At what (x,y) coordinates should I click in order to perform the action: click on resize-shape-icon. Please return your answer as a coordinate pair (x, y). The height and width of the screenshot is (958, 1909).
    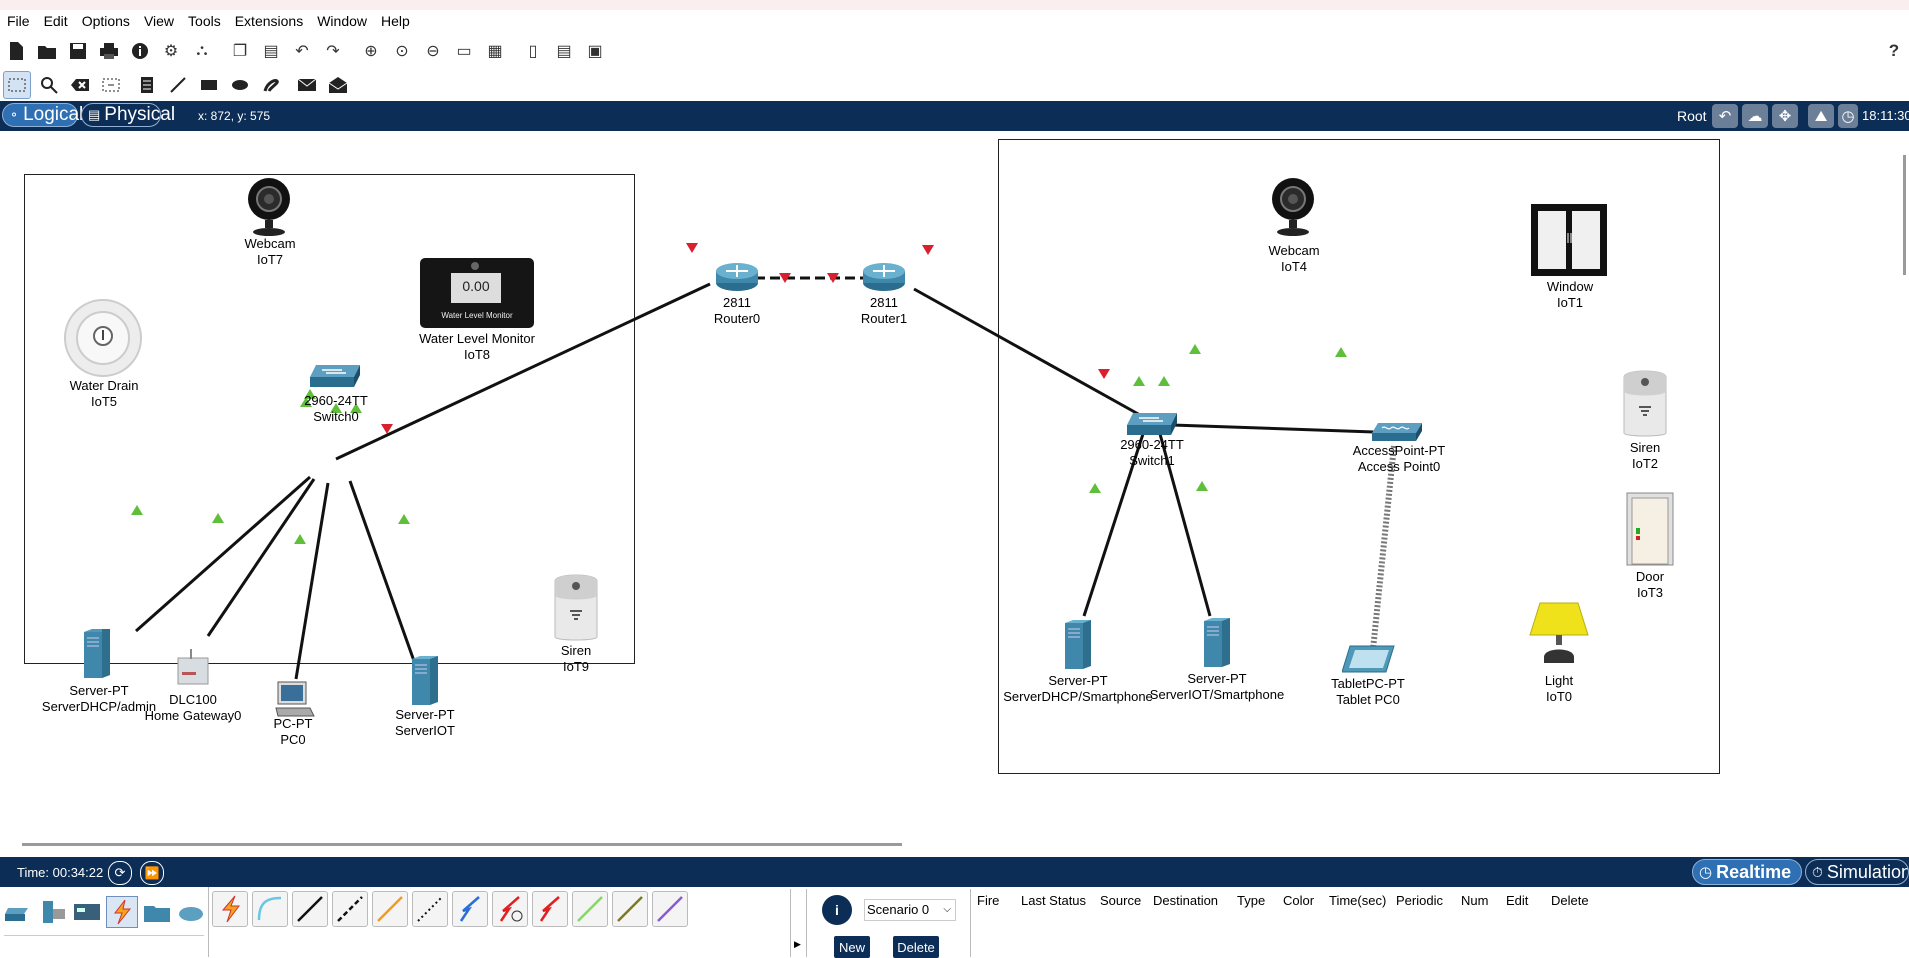
    Looking at the image, I should click on (111, 85).